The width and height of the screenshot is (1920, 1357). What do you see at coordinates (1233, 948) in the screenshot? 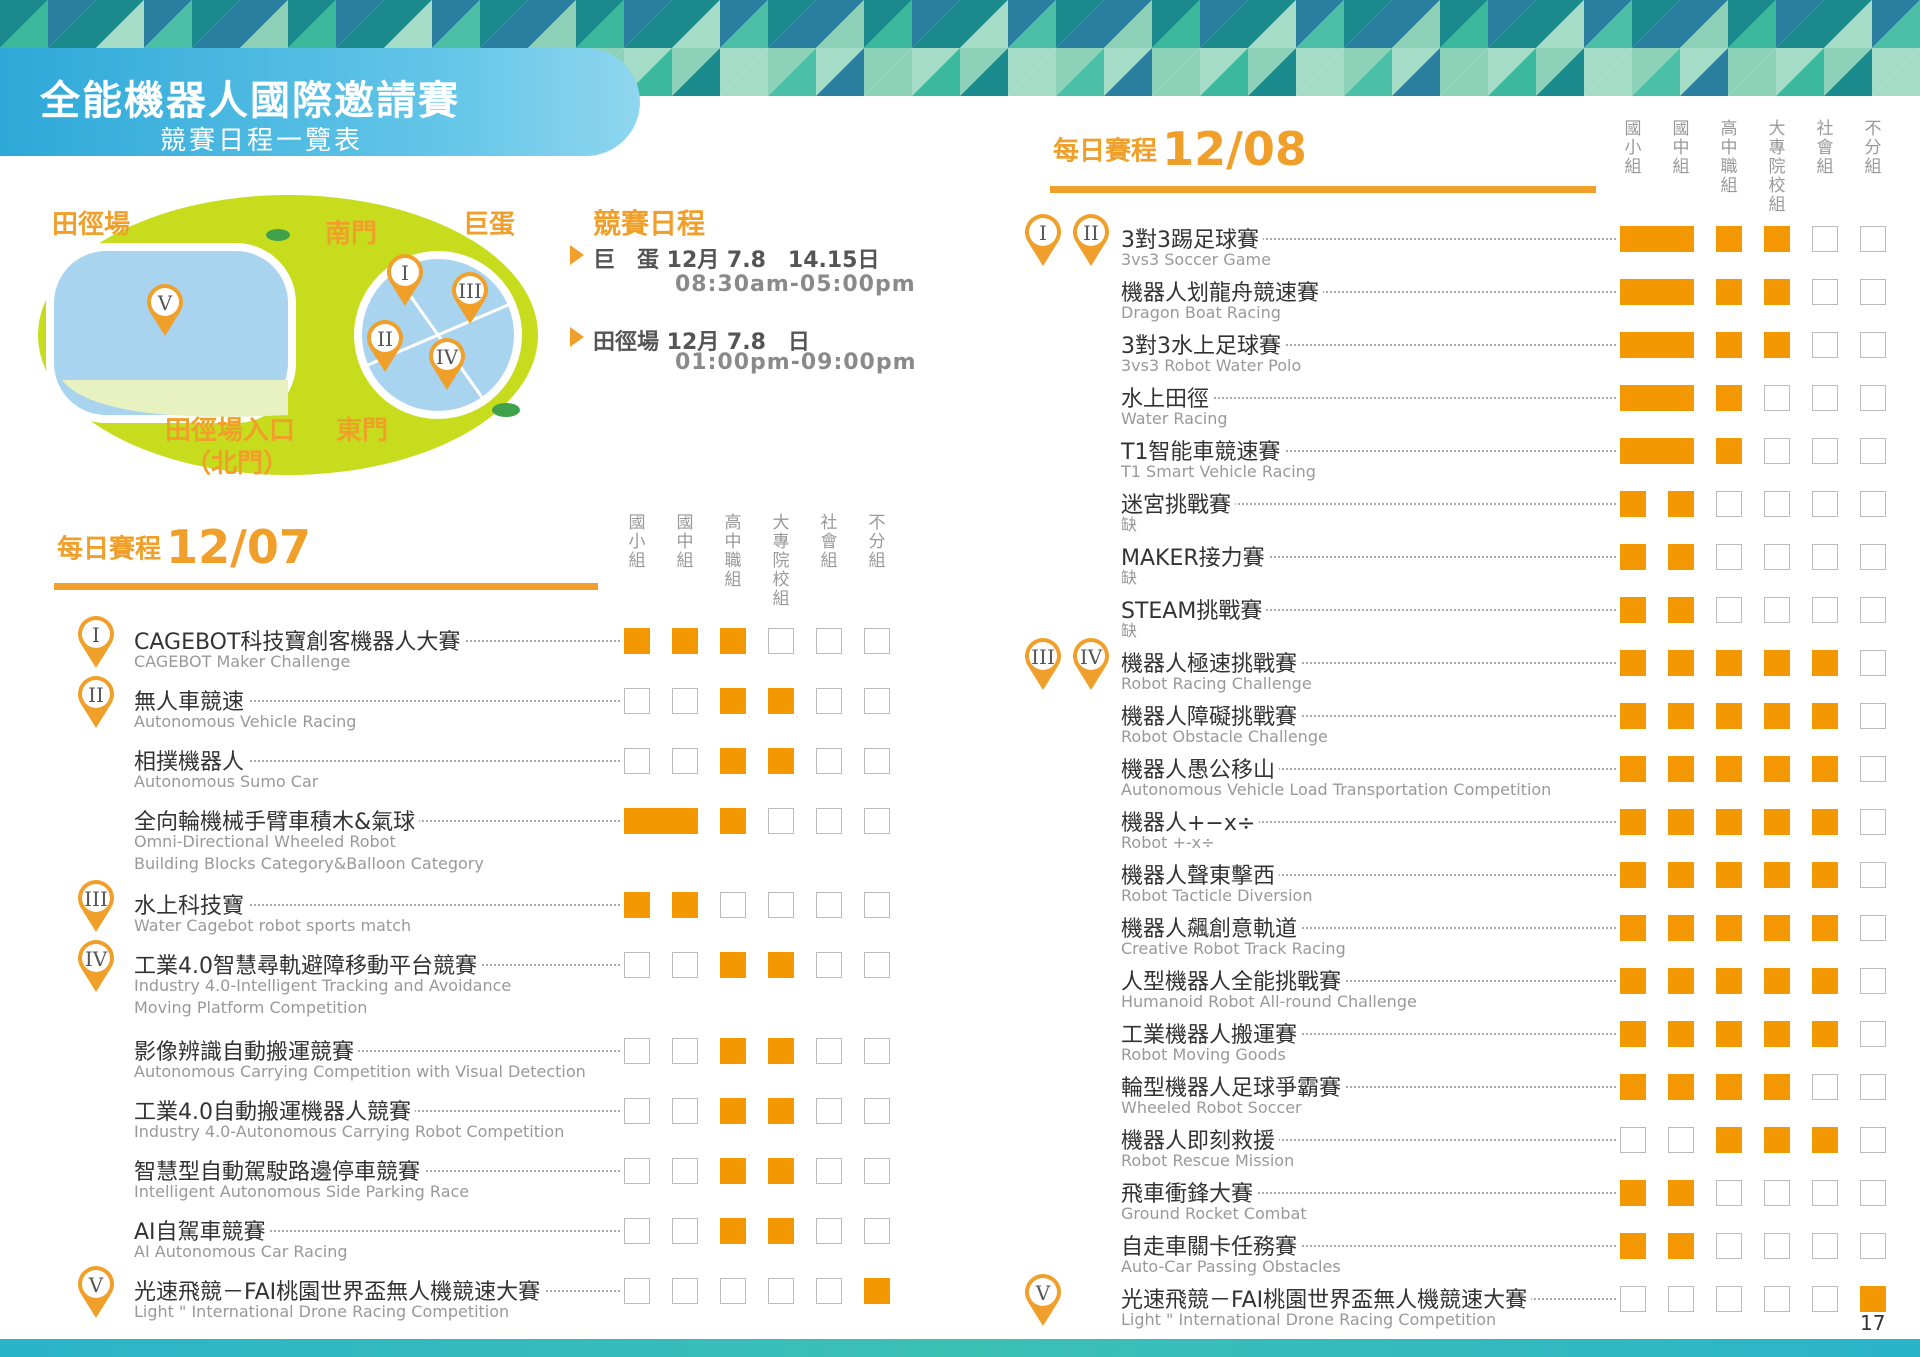
I see `event-english-name: Creative Robot Track Racing` at bounding box center [1233, 948].